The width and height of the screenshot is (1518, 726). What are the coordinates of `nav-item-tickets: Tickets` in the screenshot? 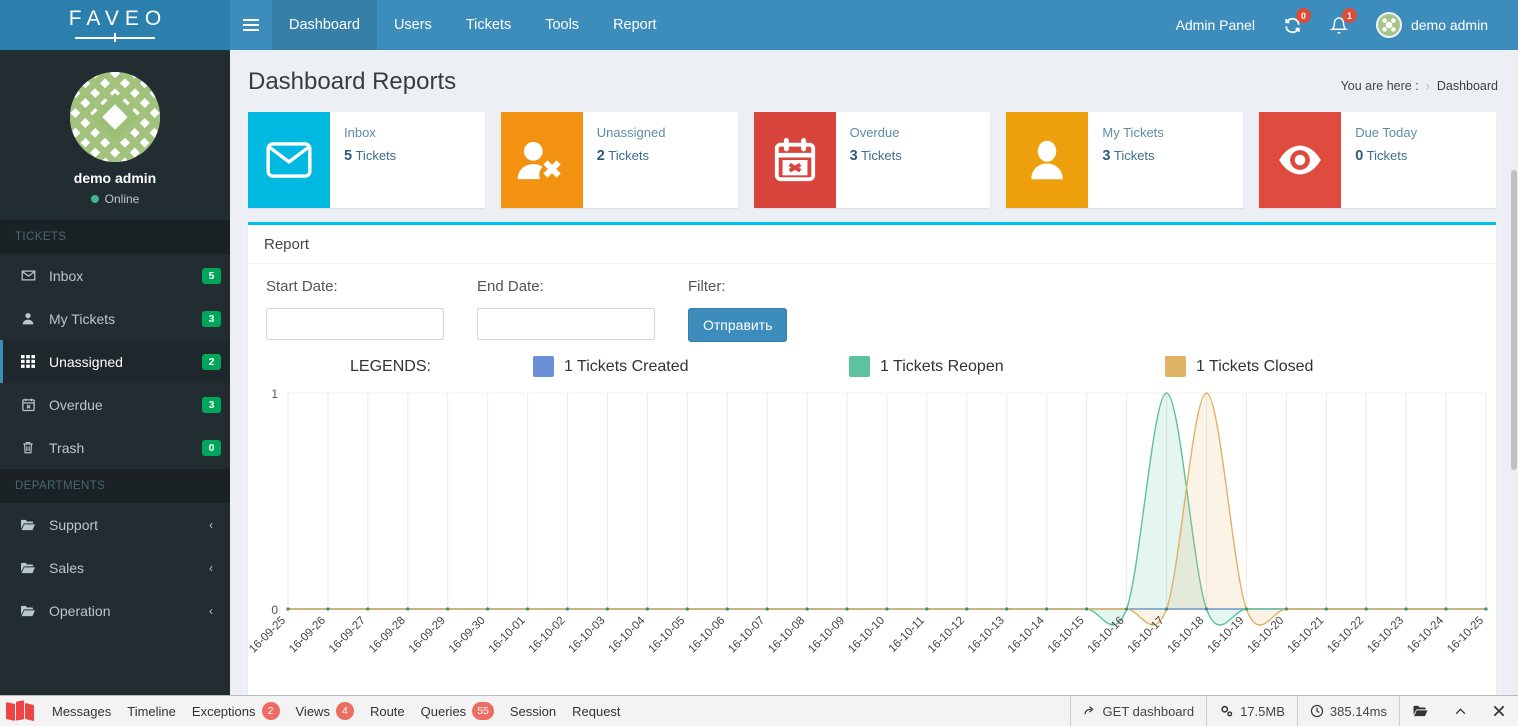 It's located at (488, 25).